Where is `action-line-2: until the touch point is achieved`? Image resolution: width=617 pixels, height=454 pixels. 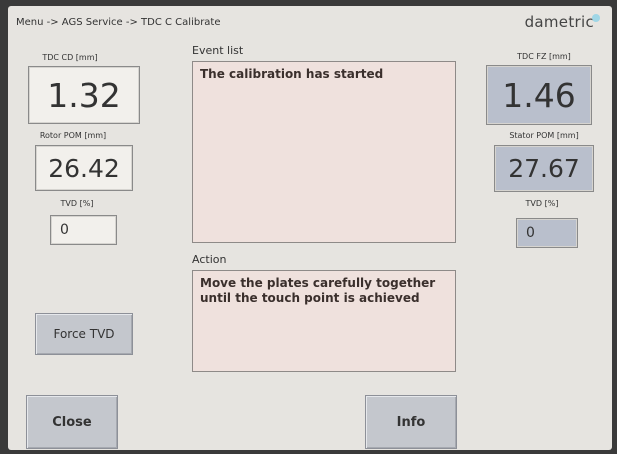 action-line-2: until the touch point is achieved is located at coordinates (310, 298).